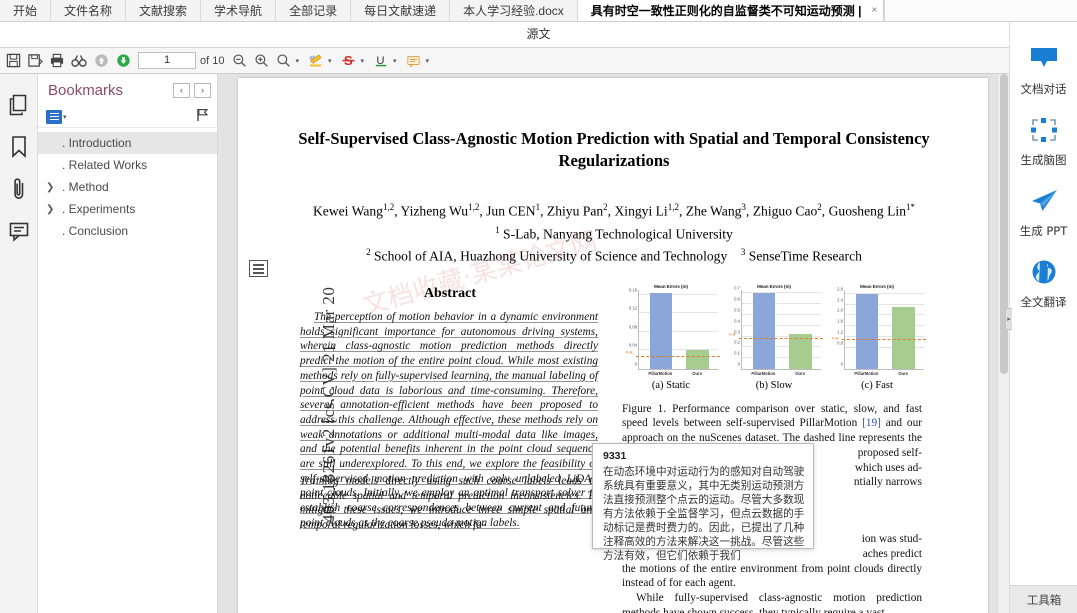 Image resolution: width=1077 pixels, height=613 pixels. What do you see at coordinates (866, 373) in the screenshot?
I see `x-tick: PillarMotion` at bounding box center [866, 373].